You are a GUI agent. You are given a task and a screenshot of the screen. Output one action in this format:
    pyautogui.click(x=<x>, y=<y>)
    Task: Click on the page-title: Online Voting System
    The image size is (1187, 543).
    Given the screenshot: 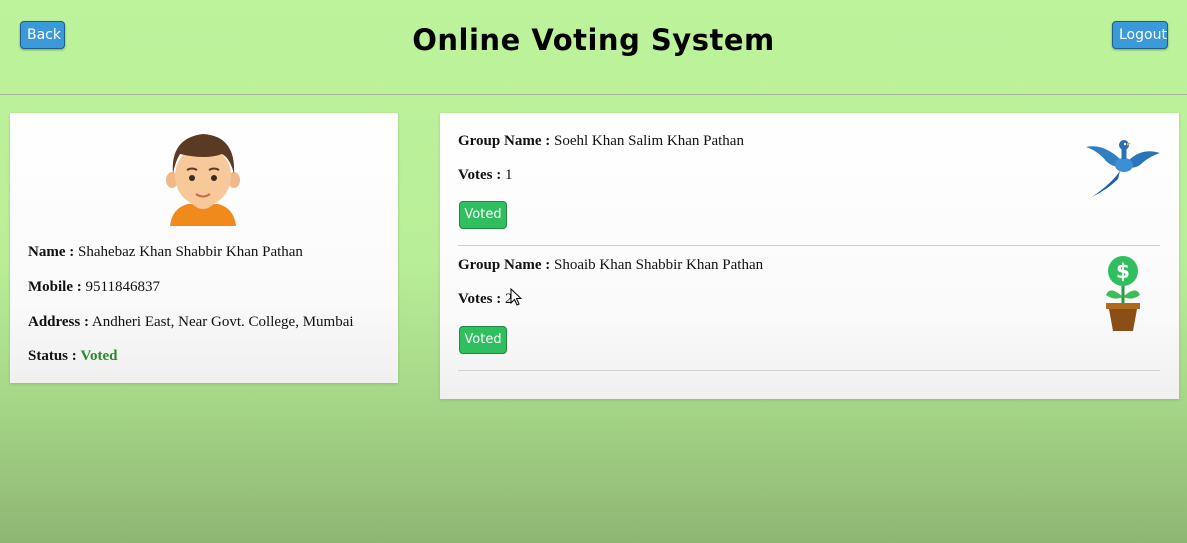 What is the action you would take?
    pyautogui.click(x=593, y=40)
    